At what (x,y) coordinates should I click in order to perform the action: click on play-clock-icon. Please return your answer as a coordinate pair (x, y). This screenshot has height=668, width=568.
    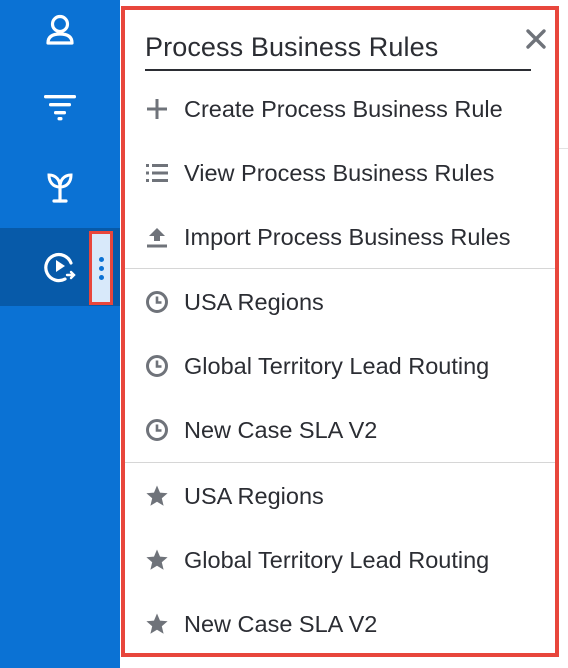
    Looking at the image, I should click on (60, 267).